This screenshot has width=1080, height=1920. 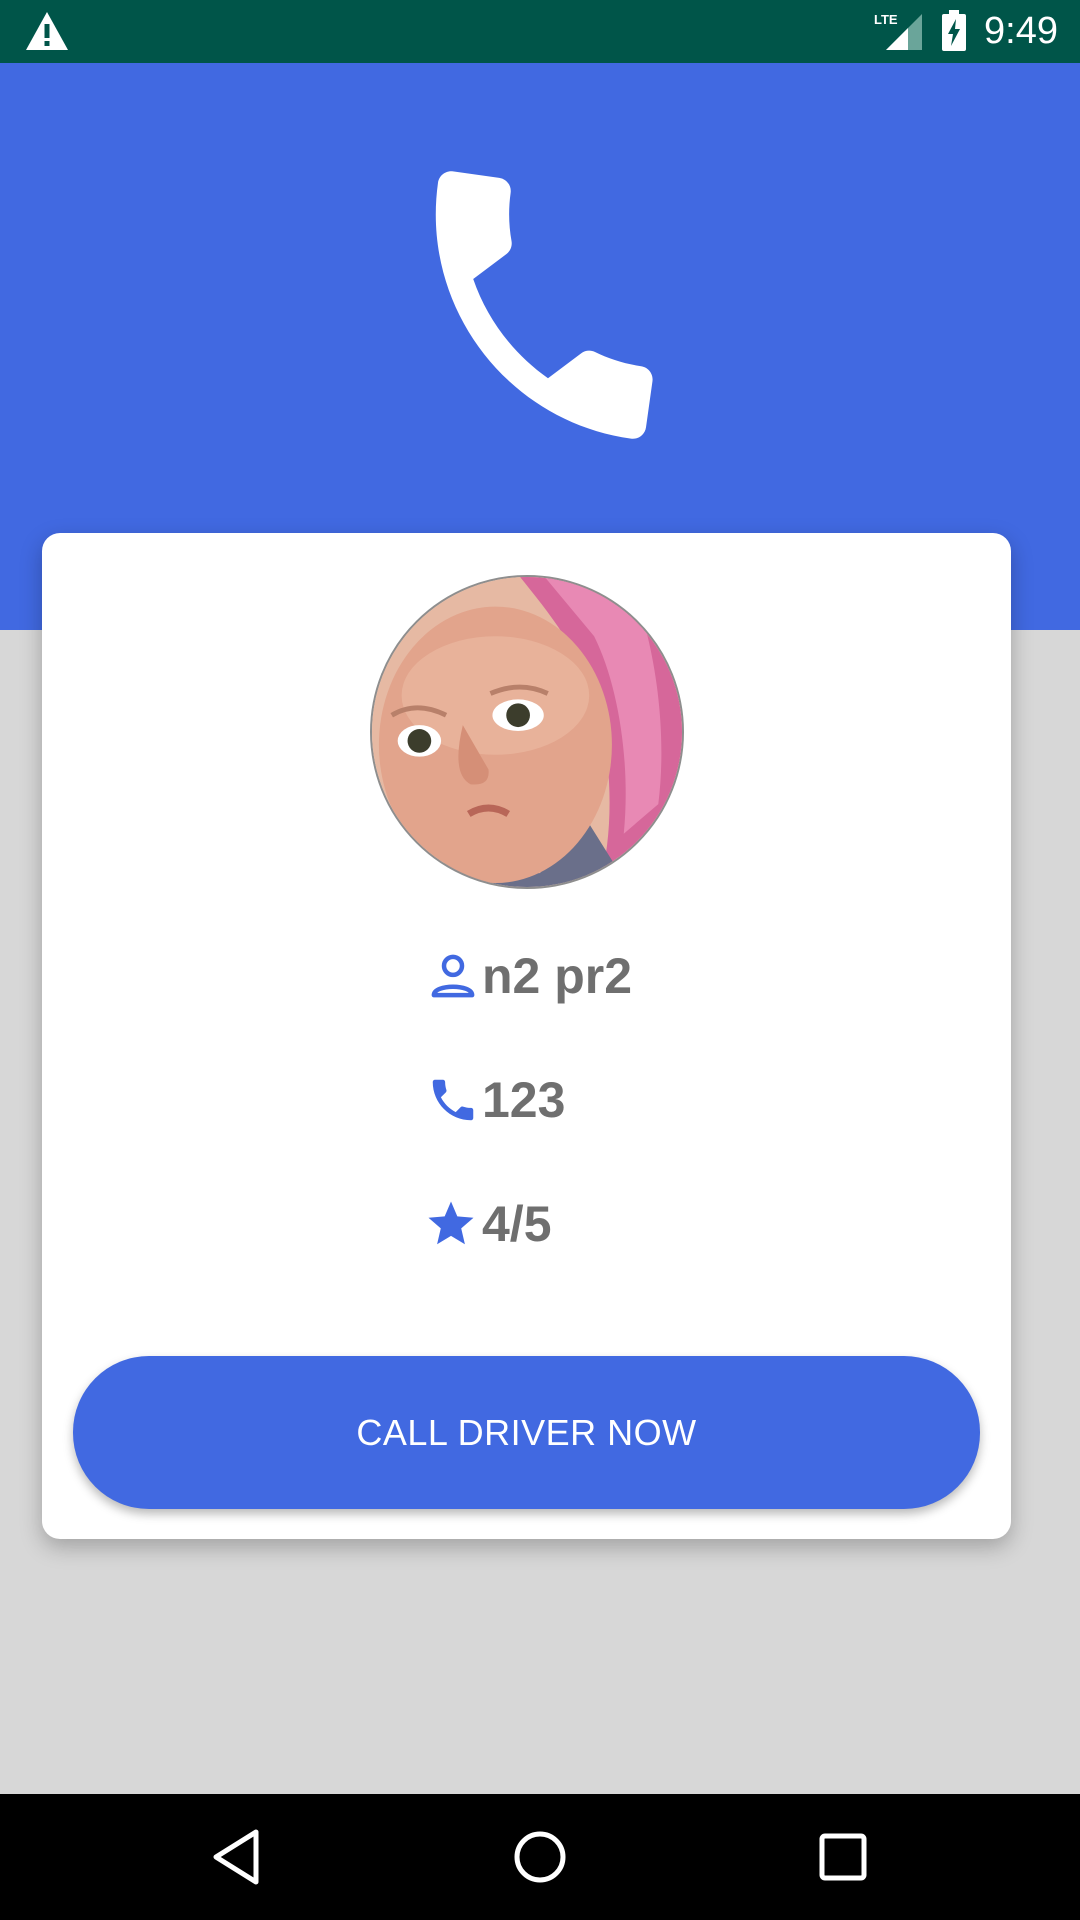 I want to click on warning-icon, so click(x=47, y=31).